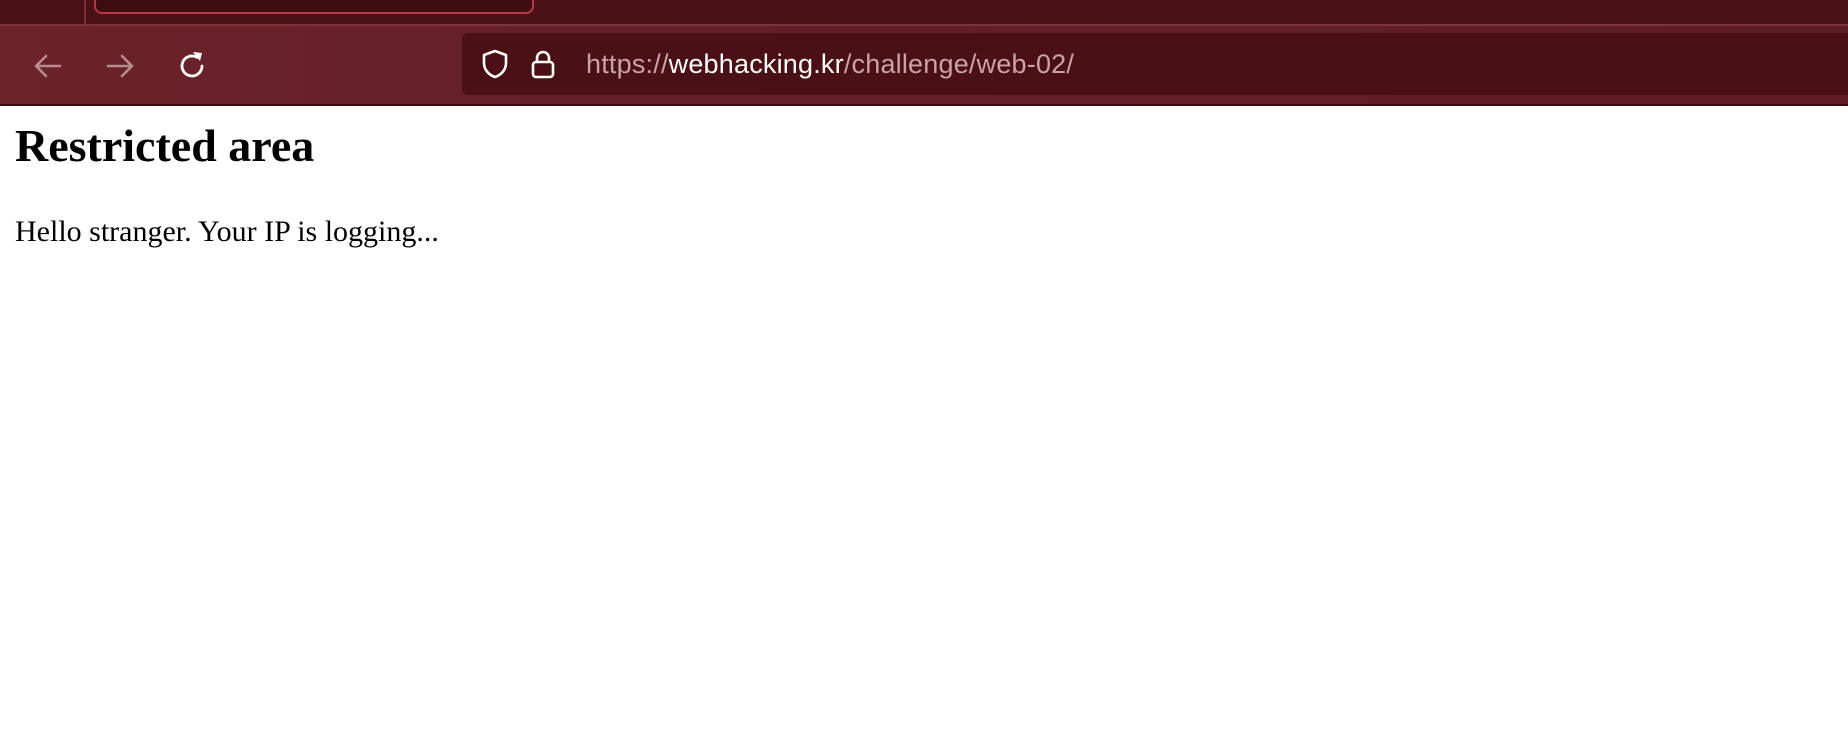  What do you see at coordinates (495, 64) in the screenshot?
I see `shield-icon` at bounding box center [495, 64].